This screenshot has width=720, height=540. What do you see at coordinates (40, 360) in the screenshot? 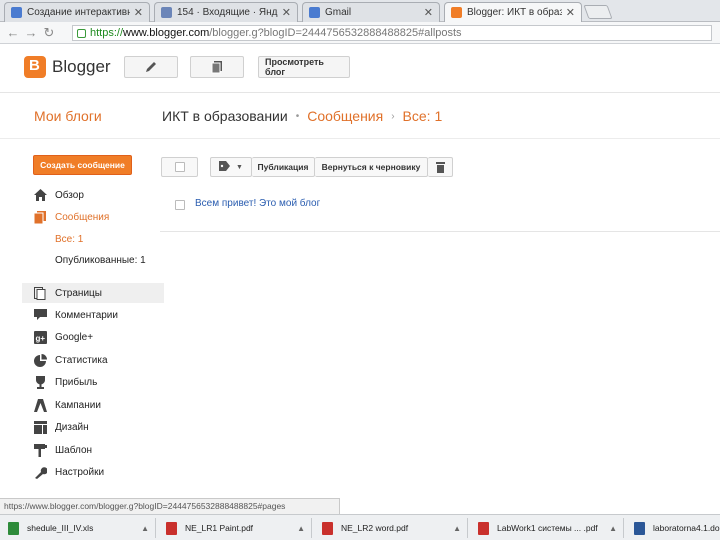
I see `stats-icon` at bounding box center [40, 360].